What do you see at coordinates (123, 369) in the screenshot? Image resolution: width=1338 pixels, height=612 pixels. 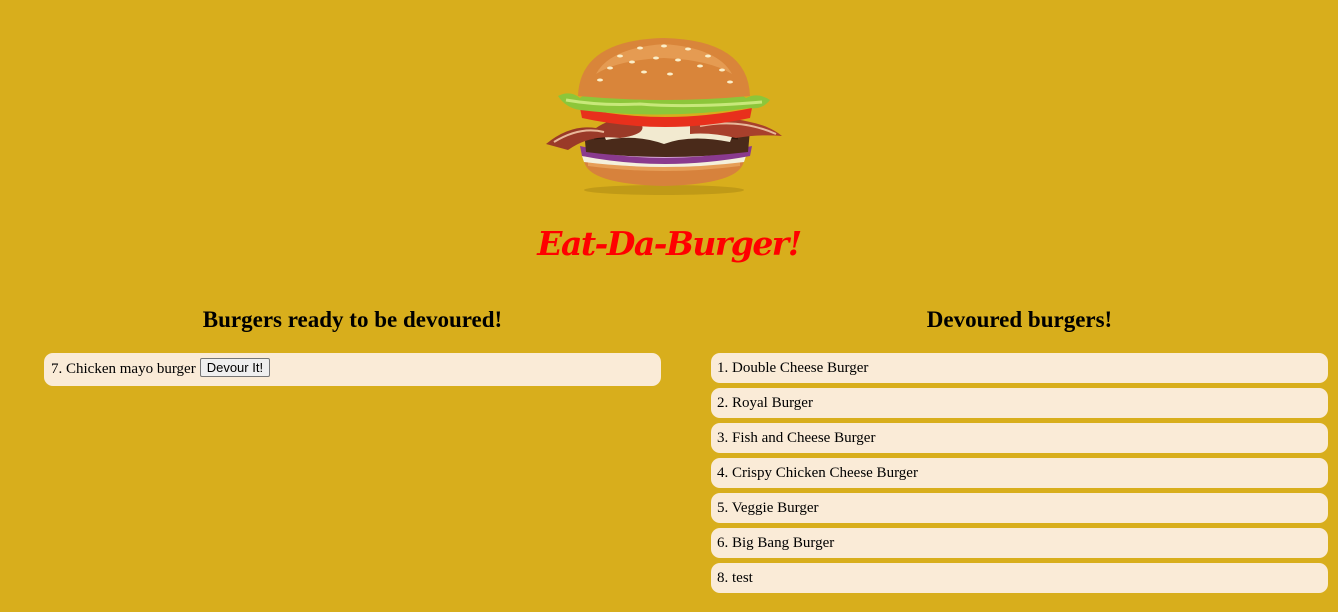 I see `burger-name: 7. Chicken mayo burger` at bounding box center [123, 369].